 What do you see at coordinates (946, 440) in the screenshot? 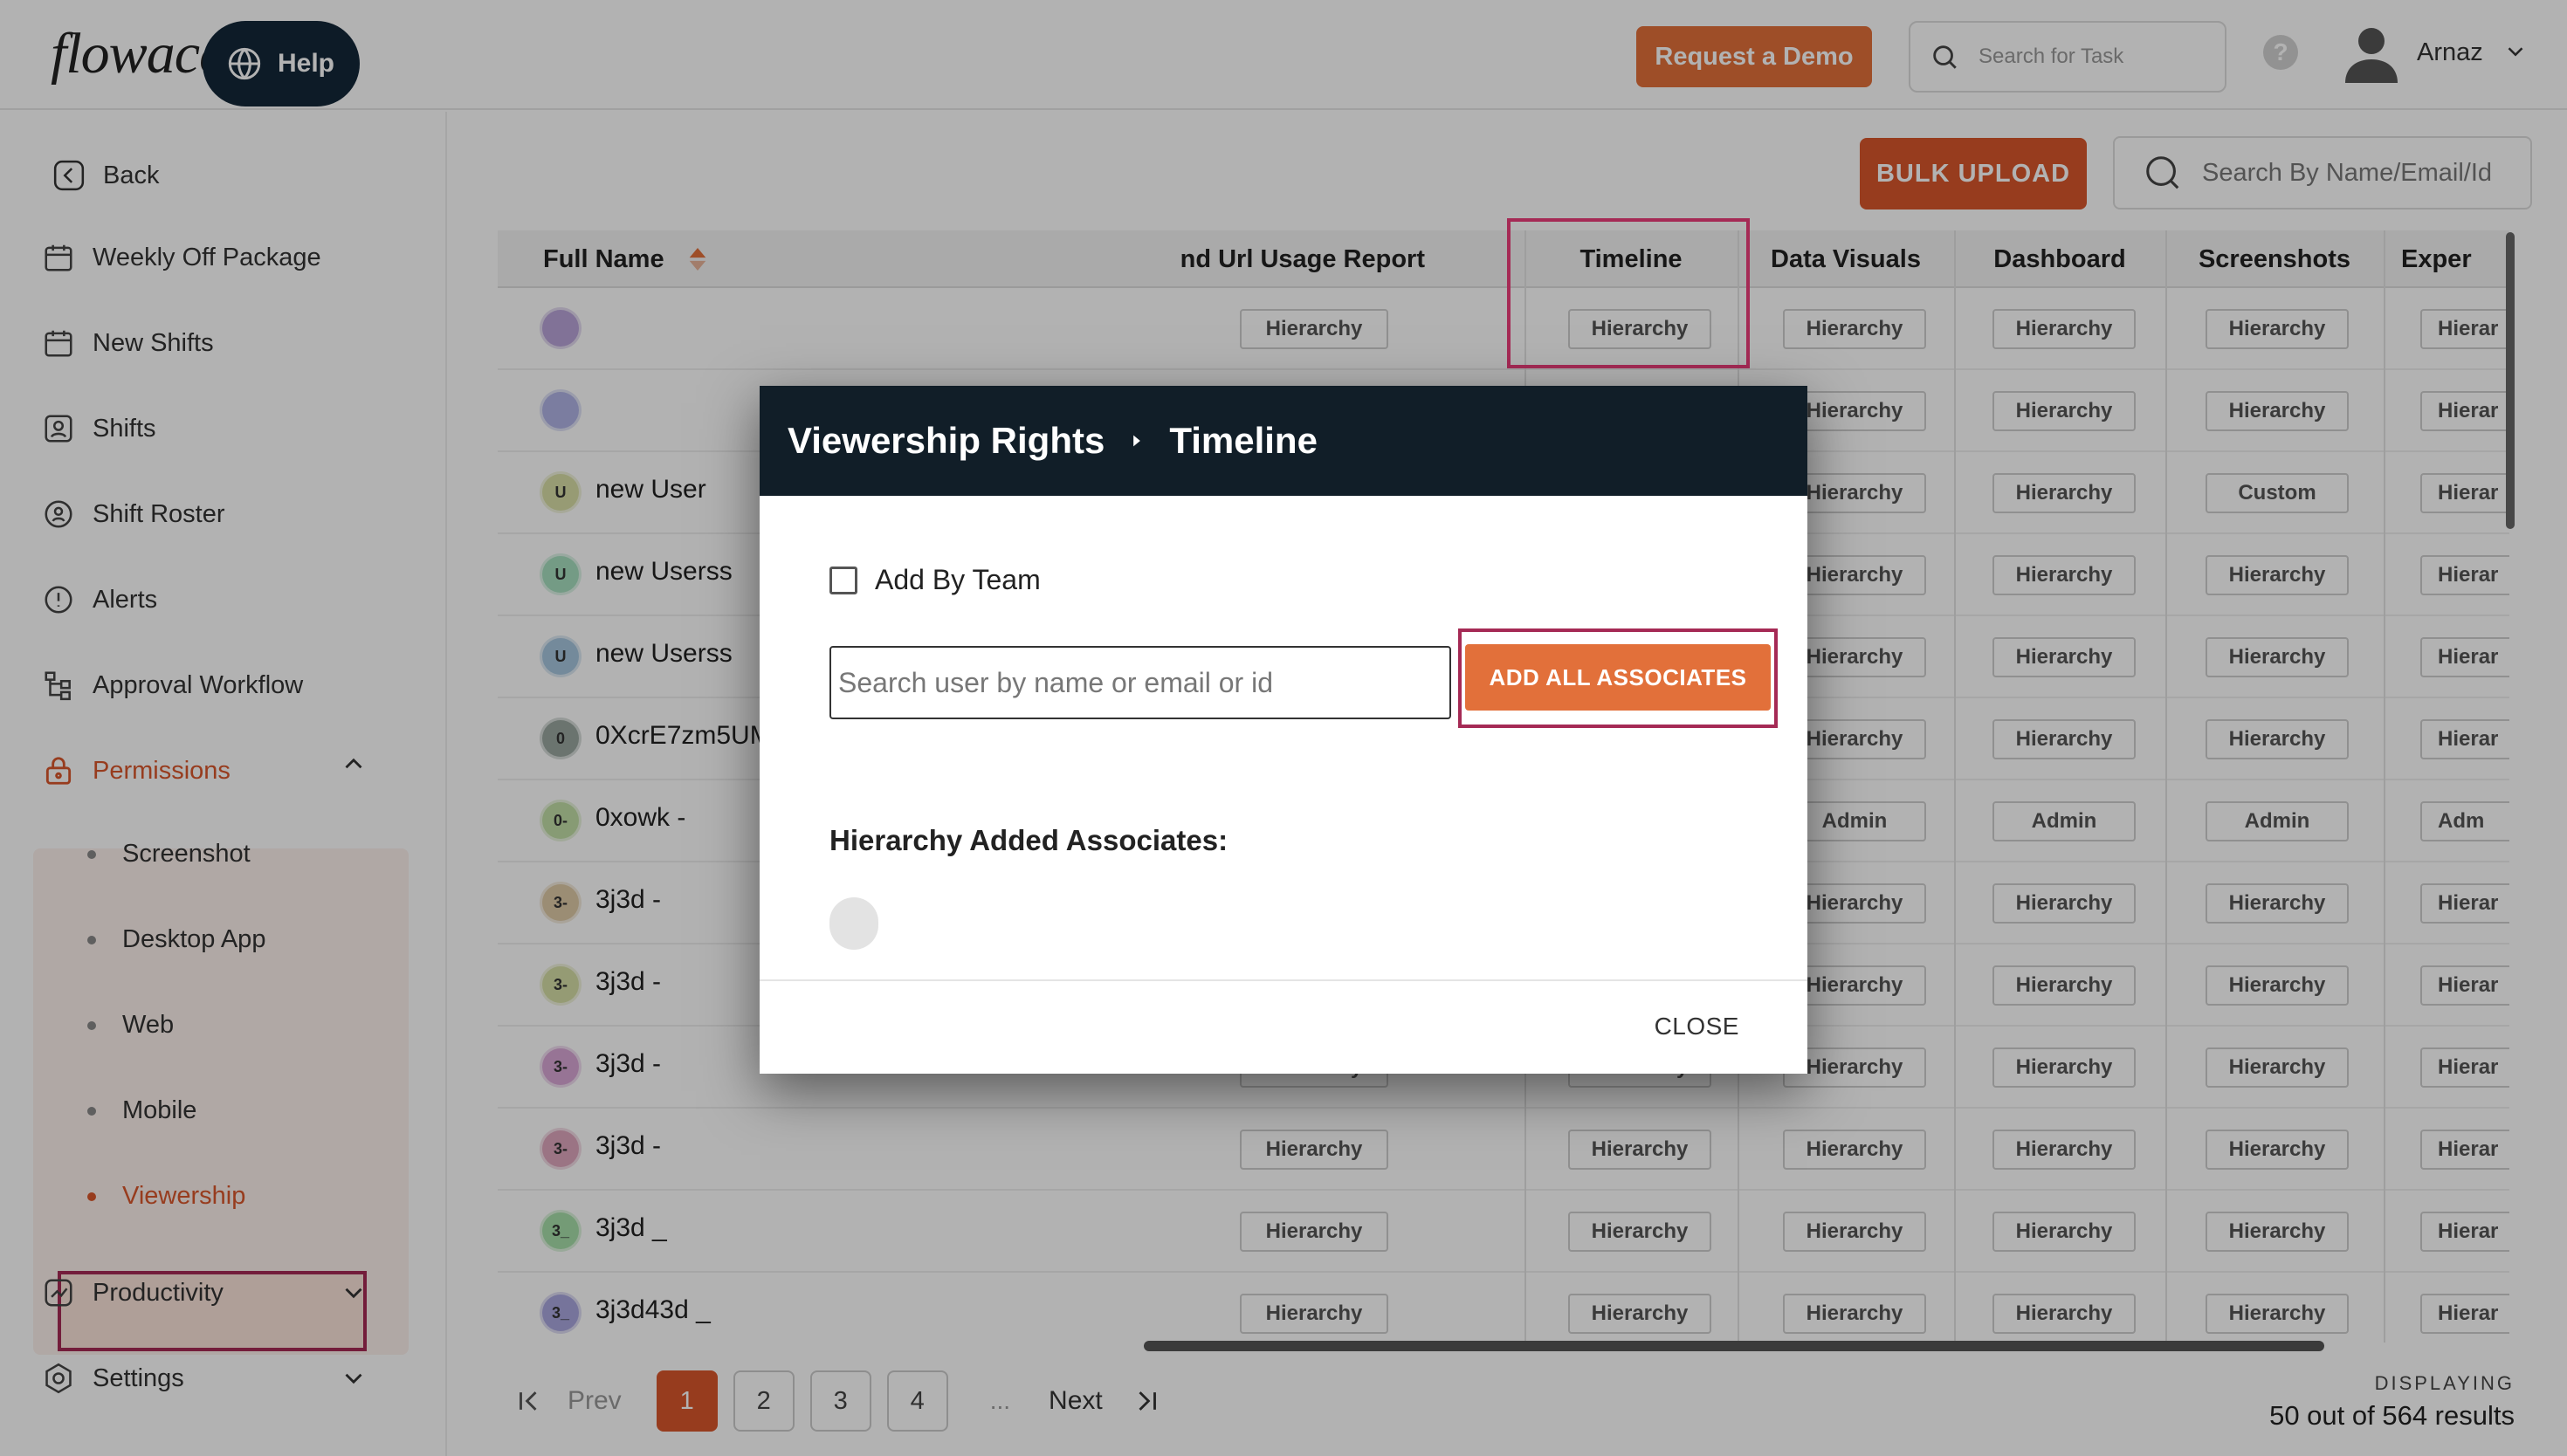
I see `breadcrumb-root: Viewership Rights` at bounding box center [946, 440].